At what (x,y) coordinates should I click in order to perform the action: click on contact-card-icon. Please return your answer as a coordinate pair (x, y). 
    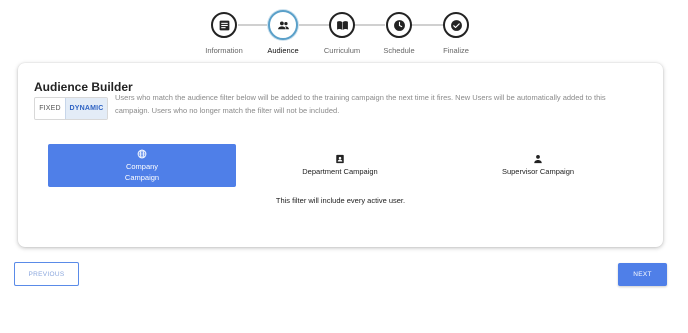
    Looking at the image, I should click on (340, 159).